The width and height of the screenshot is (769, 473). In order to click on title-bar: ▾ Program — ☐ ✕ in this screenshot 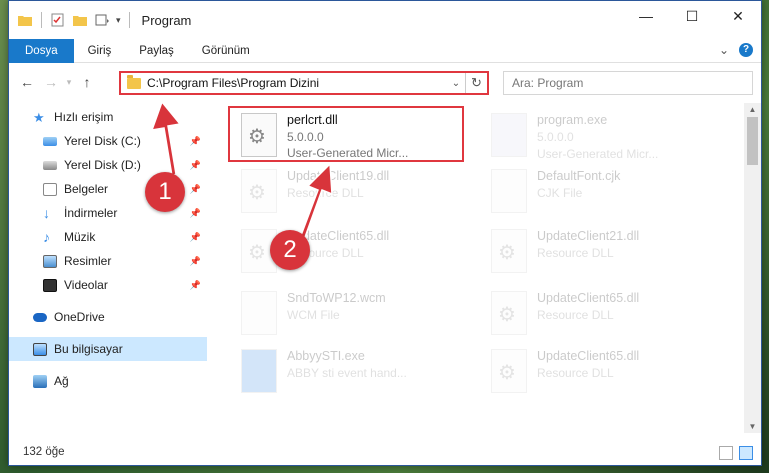, I will do `click(385, 20)`.